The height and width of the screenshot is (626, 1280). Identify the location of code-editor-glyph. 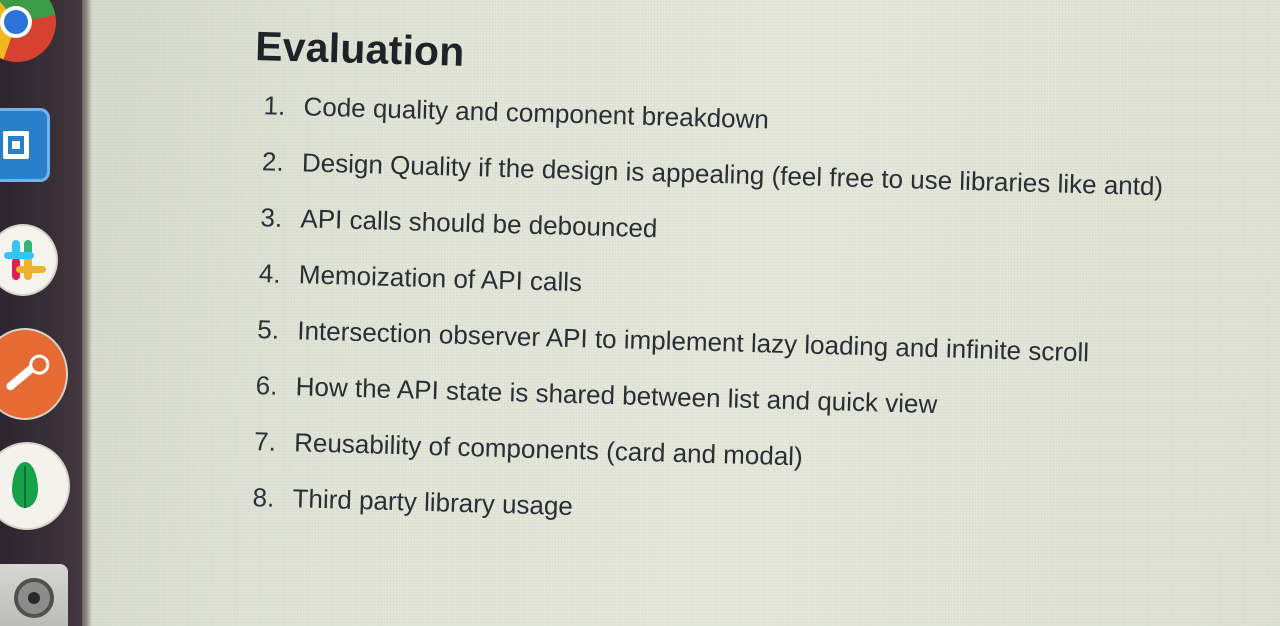
(16, 145).